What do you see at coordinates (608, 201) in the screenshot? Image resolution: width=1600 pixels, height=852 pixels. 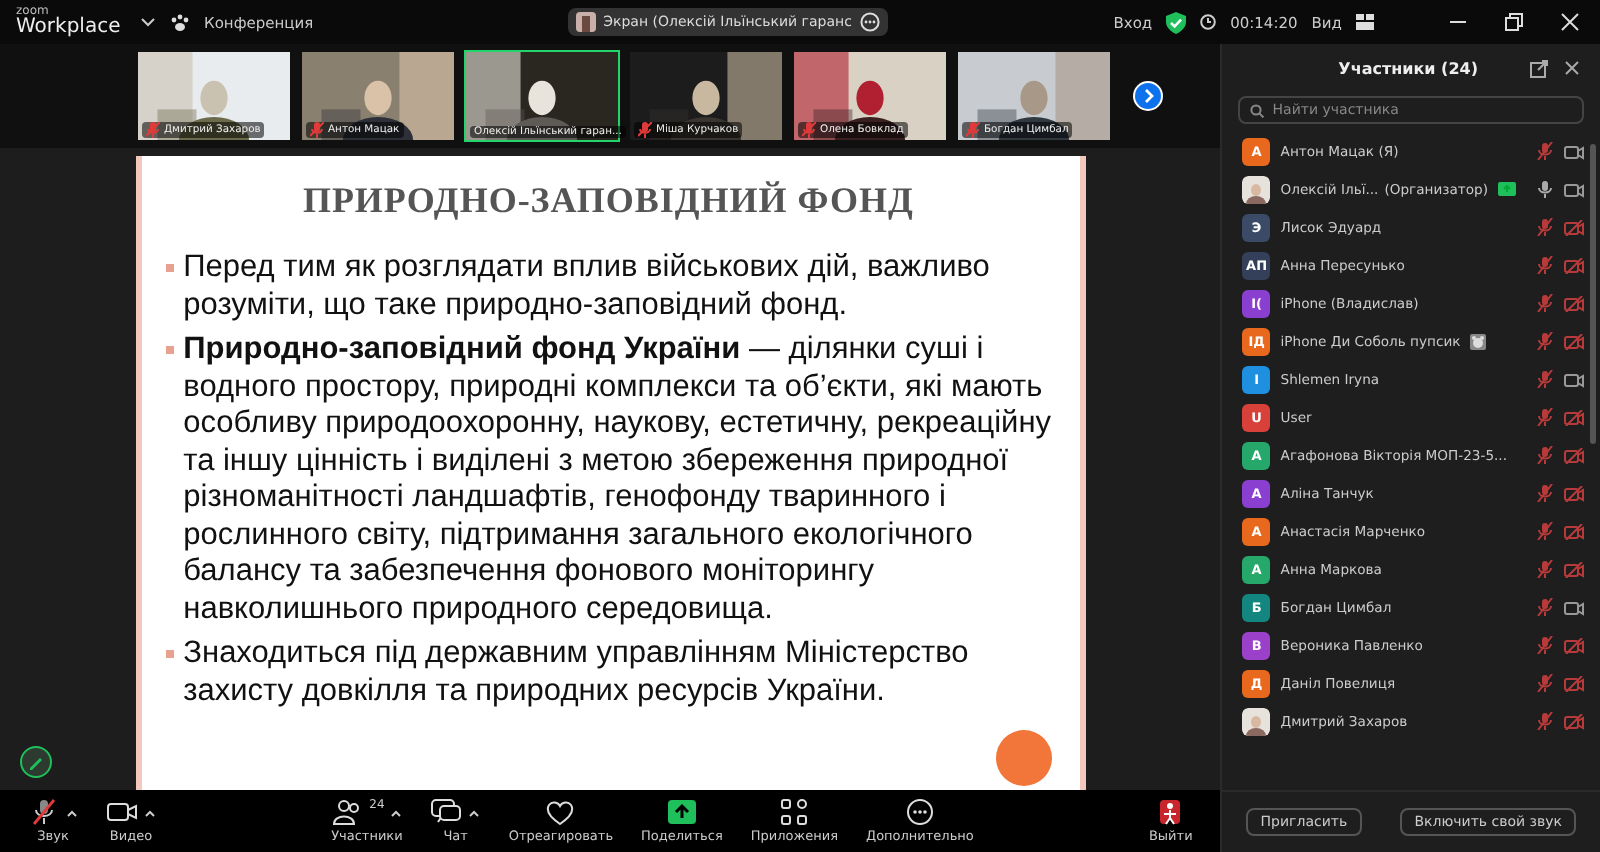 I see `slide-title: ПРИРОДНО-ЗАПОВІДНИЙ ФОНД` at bounding box center [608, 201].